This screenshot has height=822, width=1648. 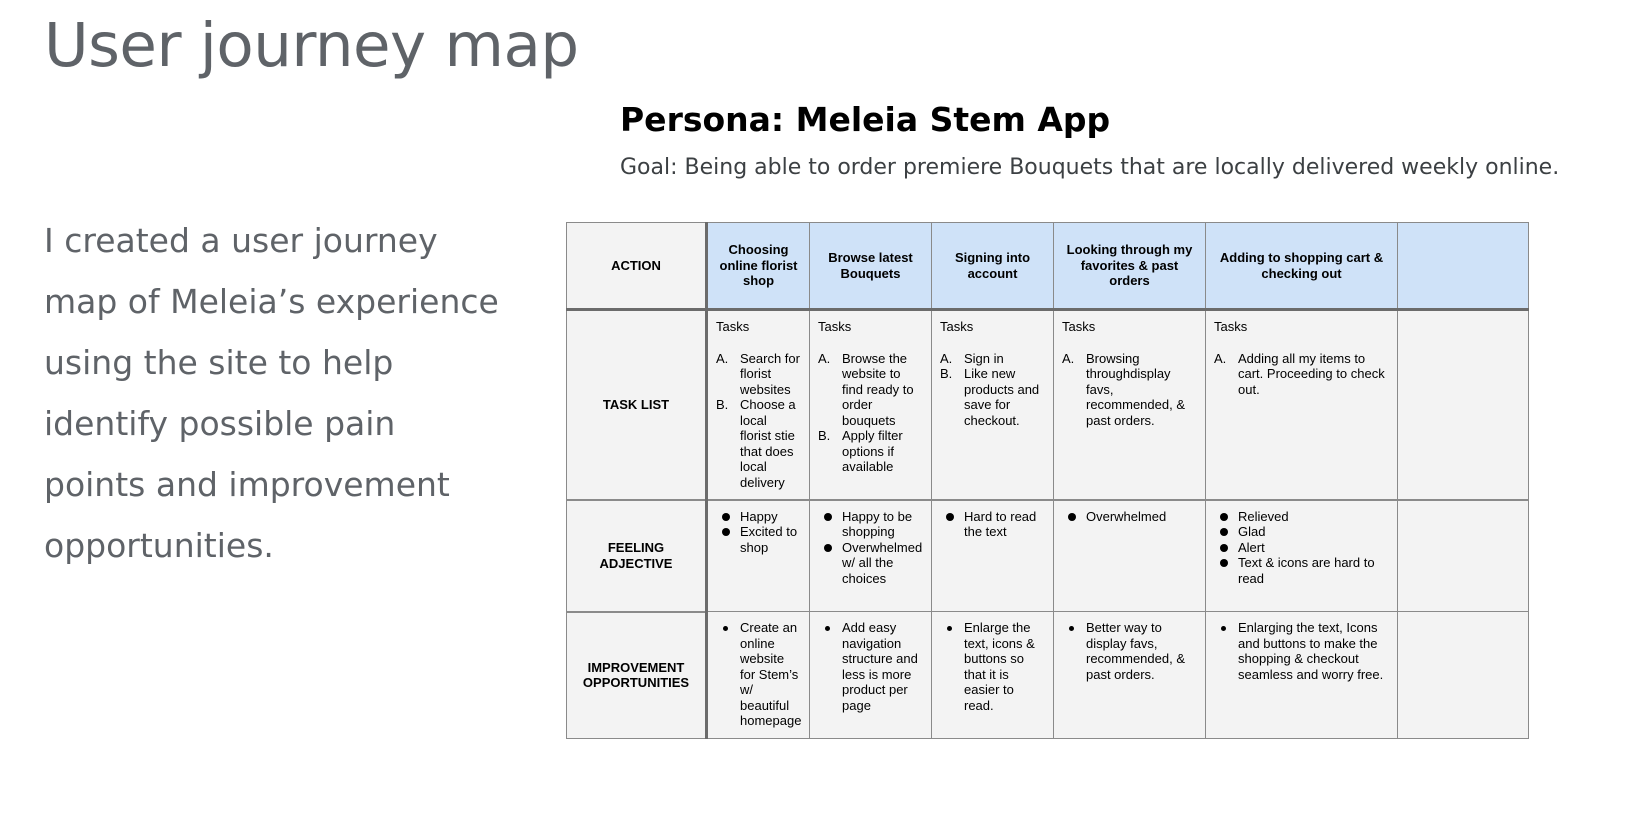 What do you see at coordinates (770, 373) in the screenshot?
I see `task-text: Search for florist websites` at bounding box center [770, 373].